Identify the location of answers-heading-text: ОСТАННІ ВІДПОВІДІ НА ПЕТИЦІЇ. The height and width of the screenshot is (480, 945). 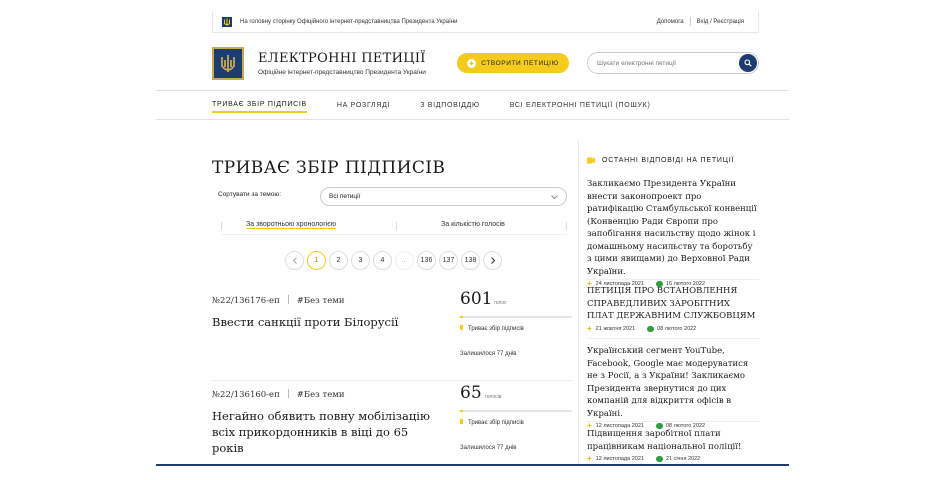
(668, 160).